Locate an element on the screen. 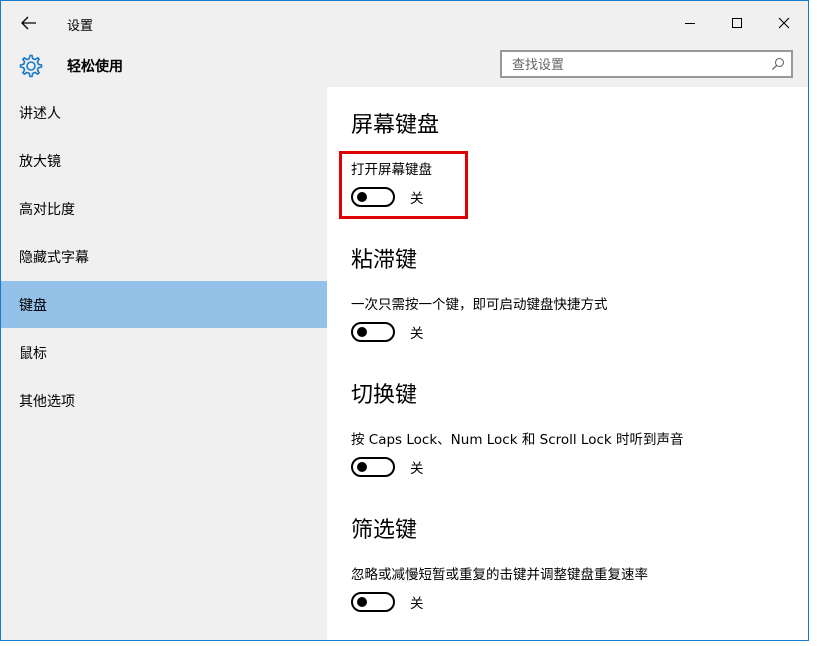 The height and width of the screenshot is (646, 817). on-screen-keyboard-section: 屏幕键盘 打开屏幕键盘 关 is located at coordinates (395, 158).